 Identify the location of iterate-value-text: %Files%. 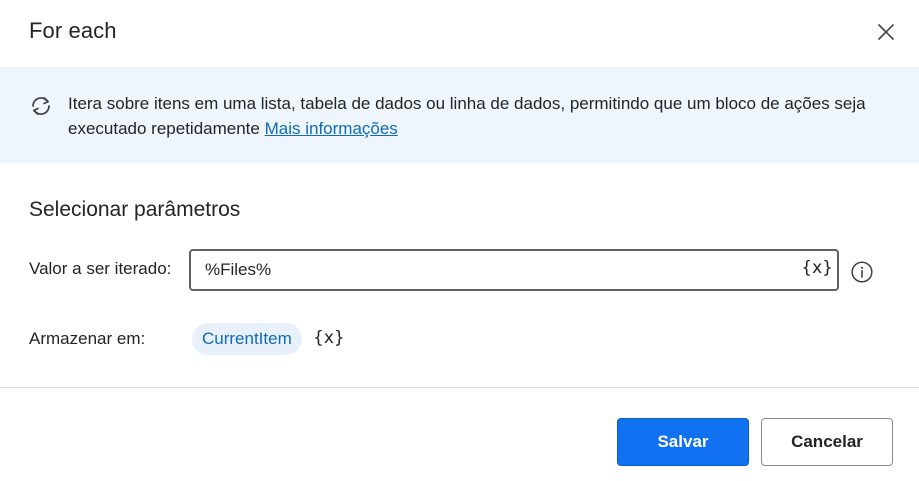
(238, 269).